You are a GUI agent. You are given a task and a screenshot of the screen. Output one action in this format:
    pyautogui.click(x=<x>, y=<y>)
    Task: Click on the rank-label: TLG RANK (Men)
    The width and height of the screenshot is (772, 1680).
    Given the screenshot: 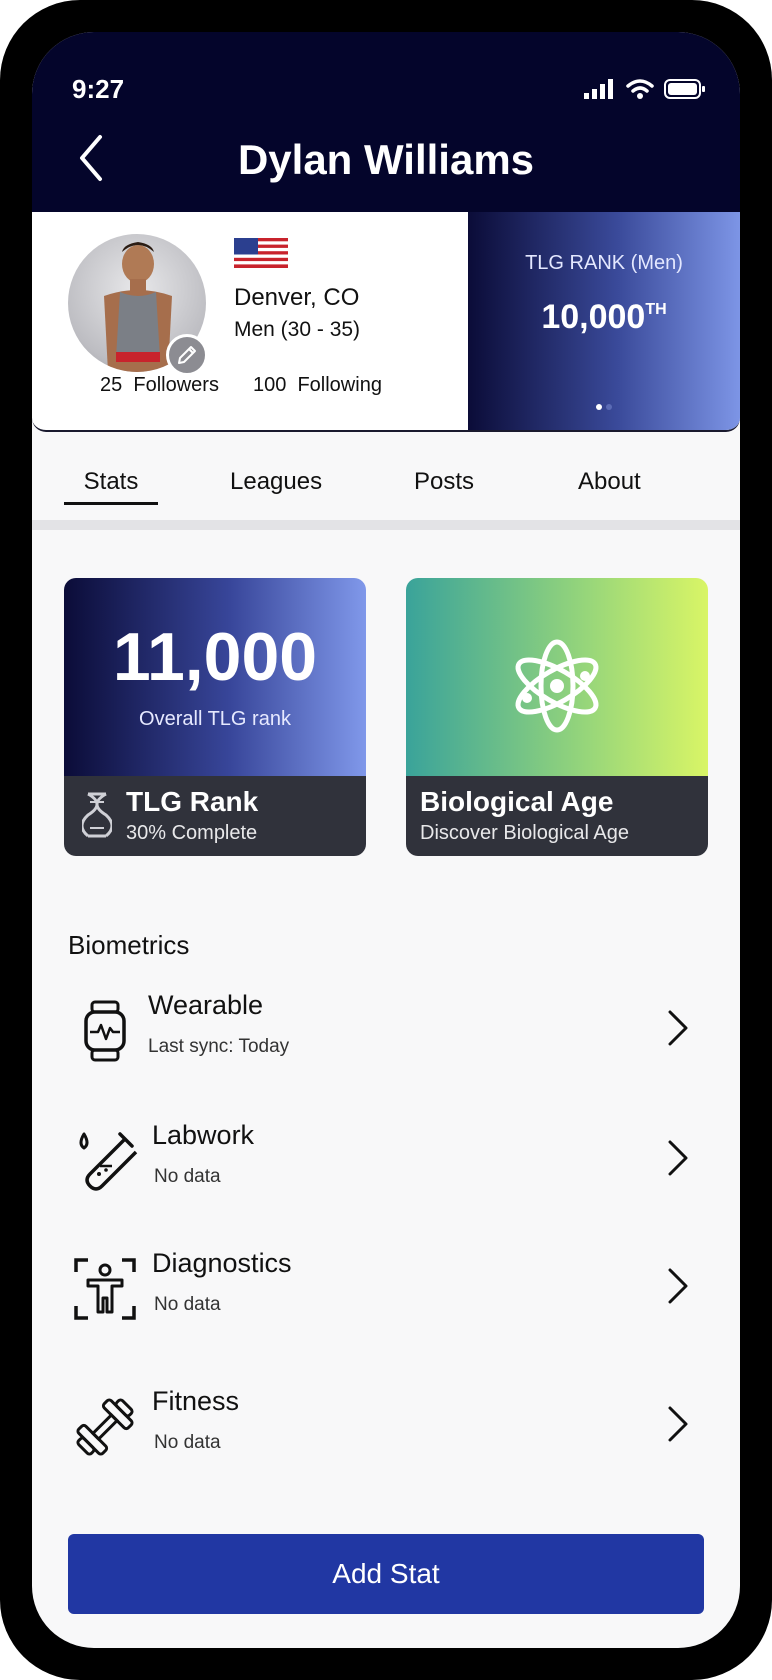 What is the action you would take?
    pyautogui.click(x=604, y=263)
    